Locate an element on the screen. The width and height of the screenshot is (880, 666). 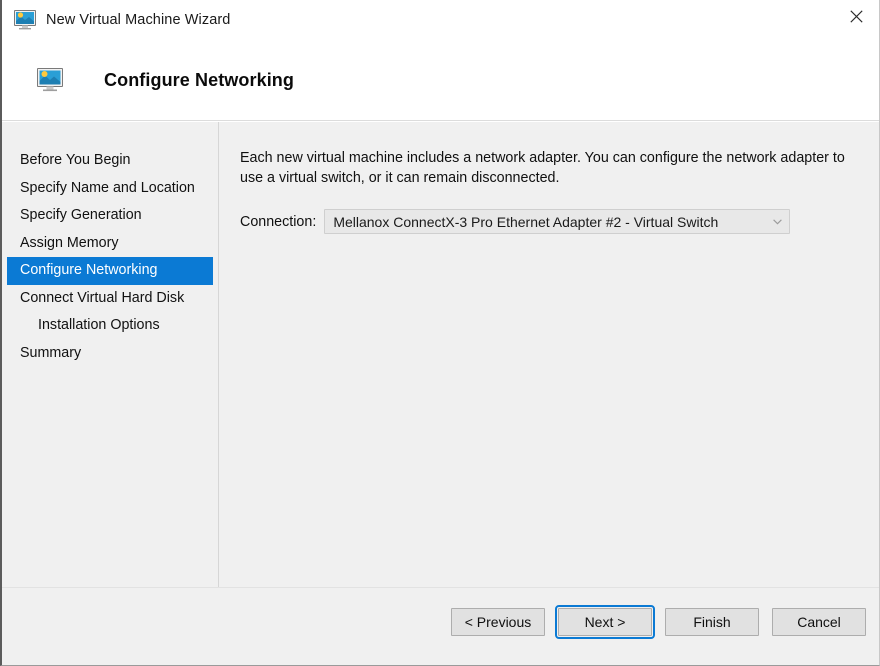
next-button: Next > is located at coordinates (605, 622).